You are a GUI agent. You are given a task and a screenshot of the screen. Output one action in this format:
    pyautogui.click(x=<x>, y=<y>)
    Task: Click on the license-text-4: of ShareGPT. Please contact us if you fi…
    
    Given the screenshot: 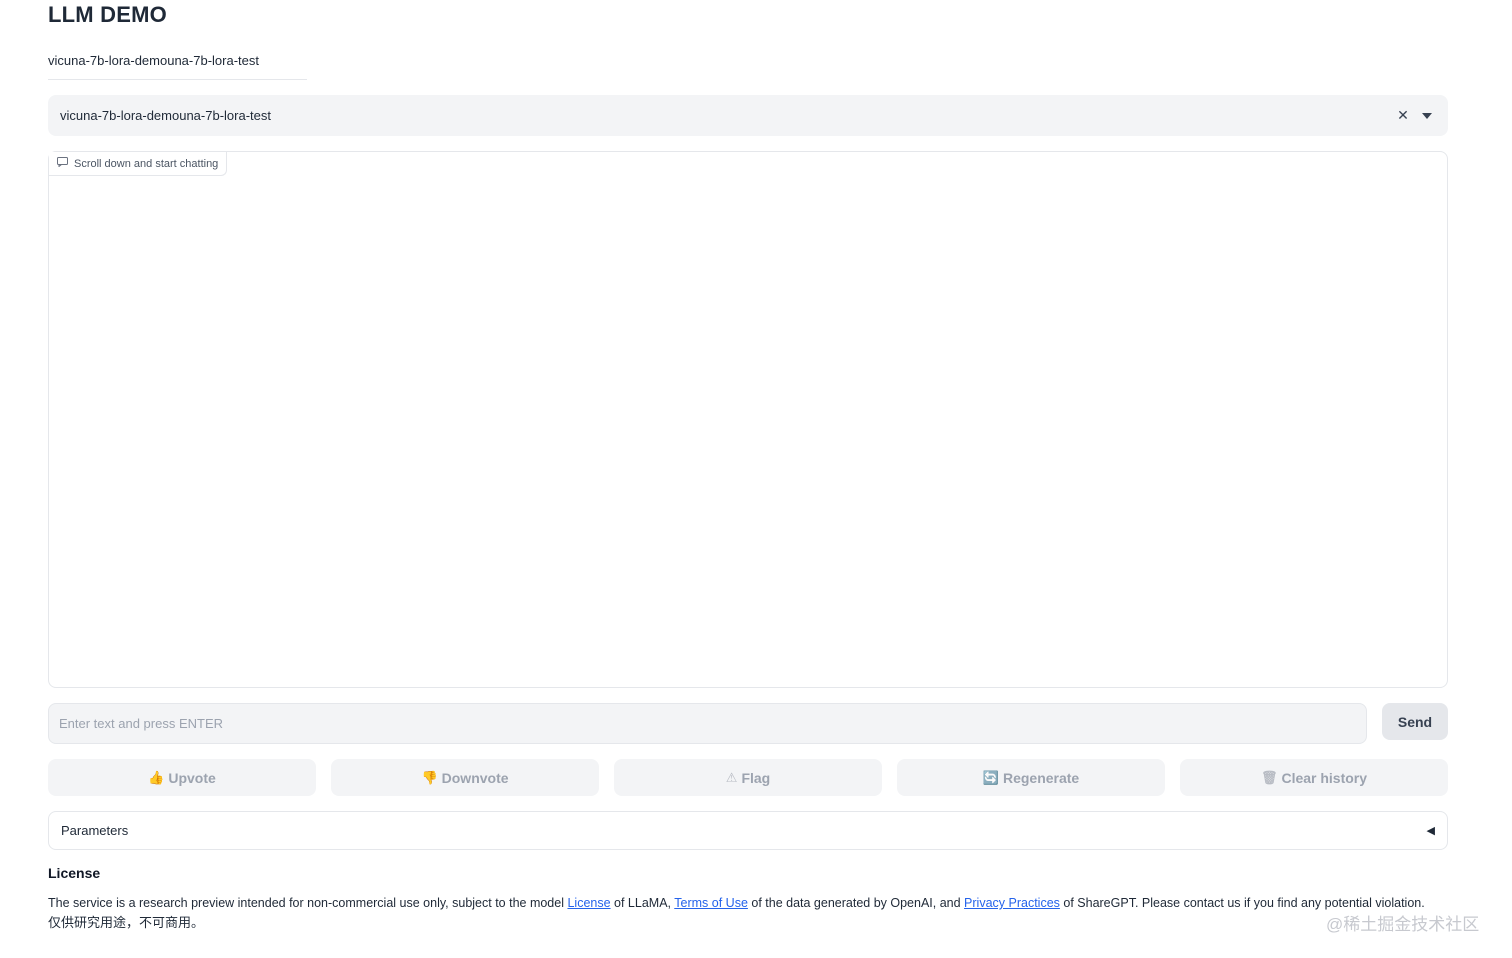 What is the action you would take?
    pyautogui.click(x=1242, y=903)
    